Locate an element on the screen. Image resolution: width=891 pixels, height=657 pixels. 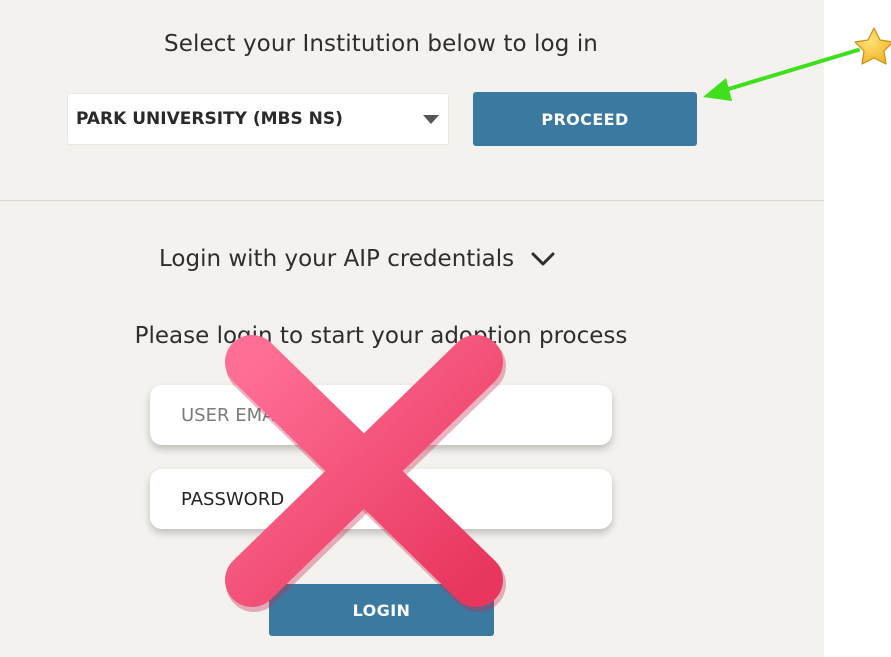
aip-toggle-label: Login with your AIP credentials is located at coordinates (337, 259).